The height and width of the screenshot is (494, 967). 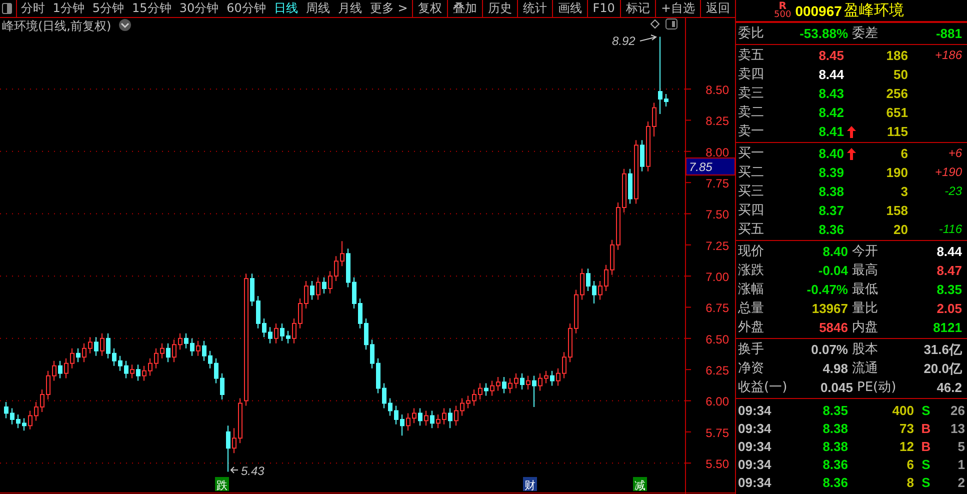 What do you see at coordinates (906, 447) in the screenshot?
I see `tick-volume: 12` at bounding box center [906, 447].